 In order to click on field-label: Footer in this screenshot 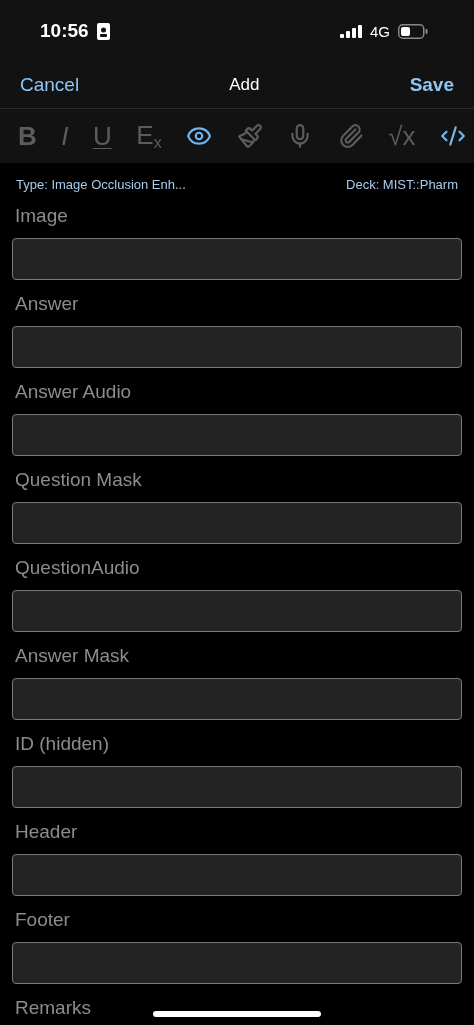, I will do `click(42, 920)`.